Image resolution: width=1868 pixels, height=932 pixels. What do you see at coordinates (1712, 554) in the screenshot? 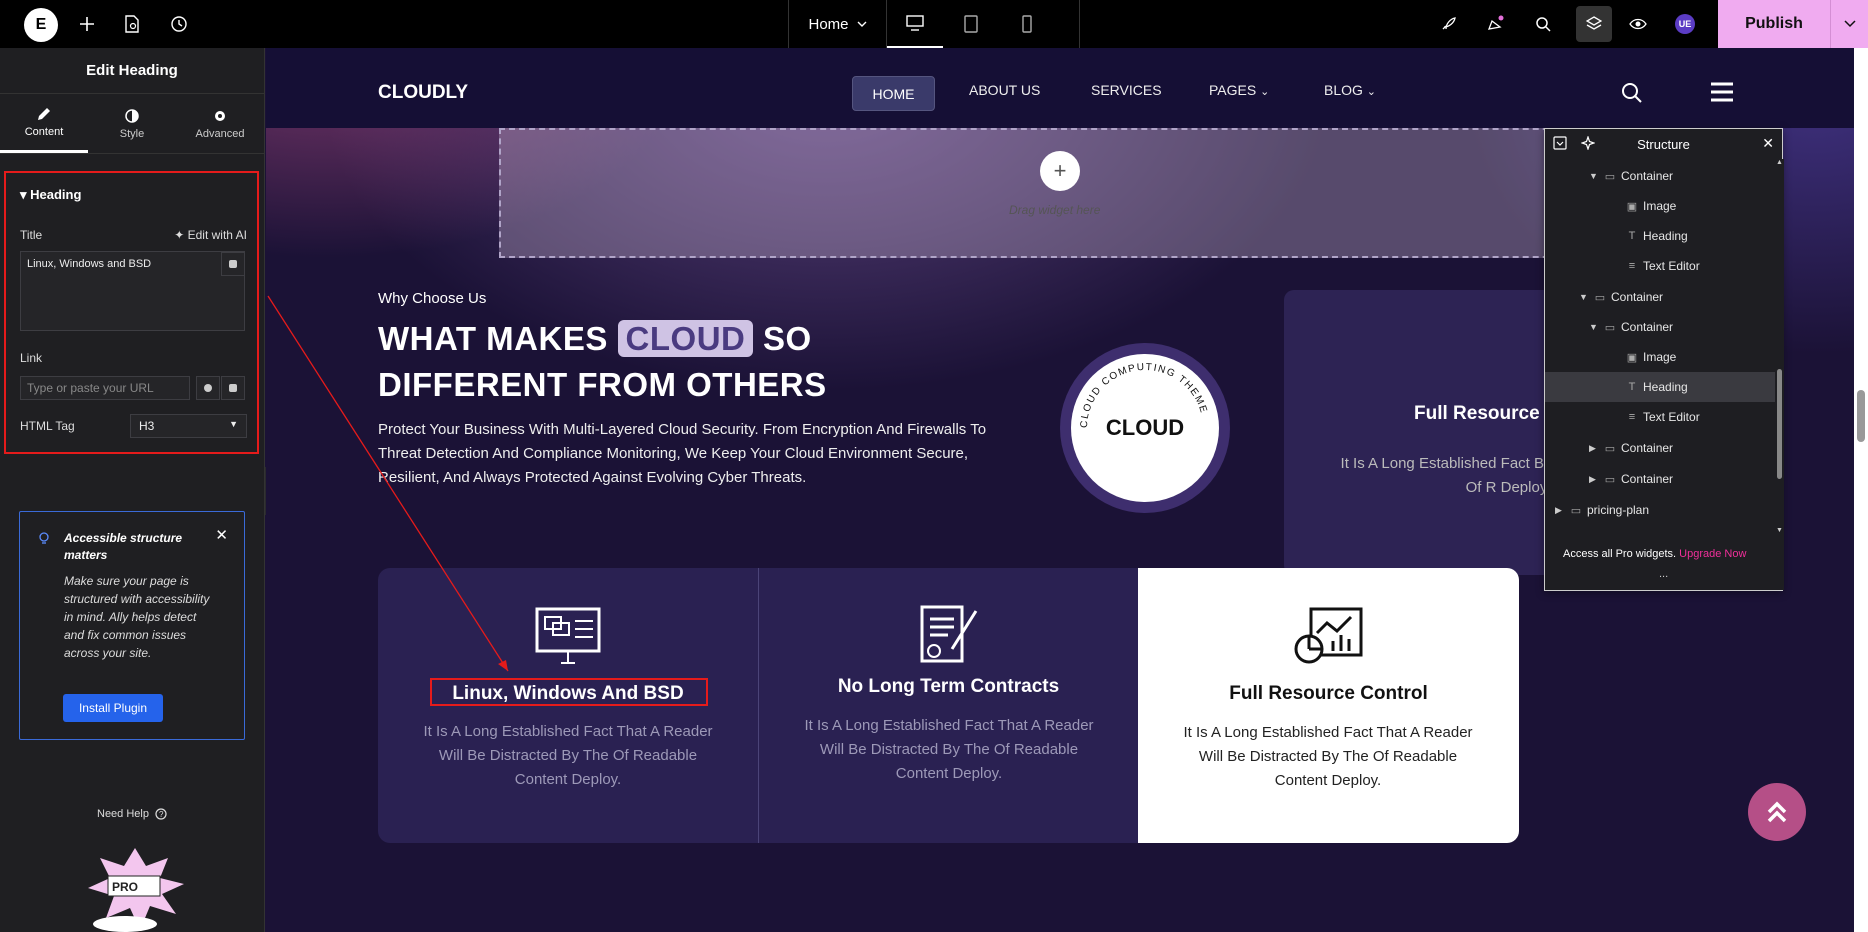
I see `upgrade-now-link: Upgrade Now` at bounding box center [1712, 554].